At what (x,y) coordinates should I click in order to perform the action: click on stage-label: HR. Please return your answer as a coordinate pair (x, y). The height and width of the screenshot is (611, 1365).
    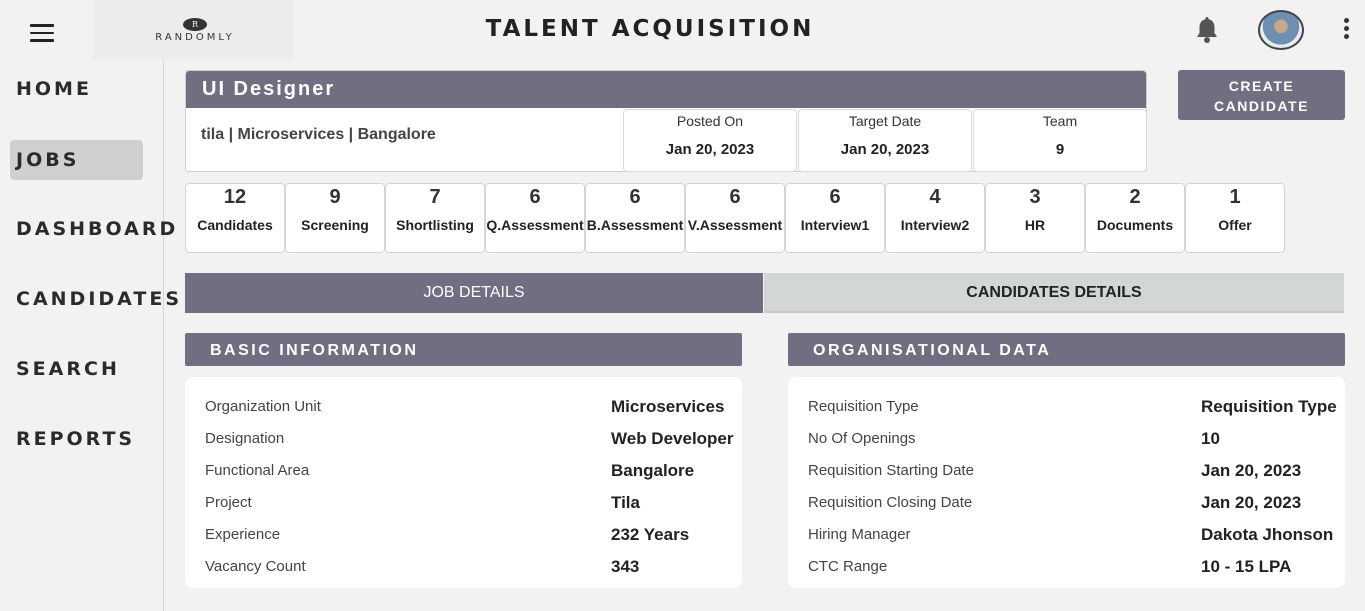
    Looking at the image, I should click on (1035, 225).